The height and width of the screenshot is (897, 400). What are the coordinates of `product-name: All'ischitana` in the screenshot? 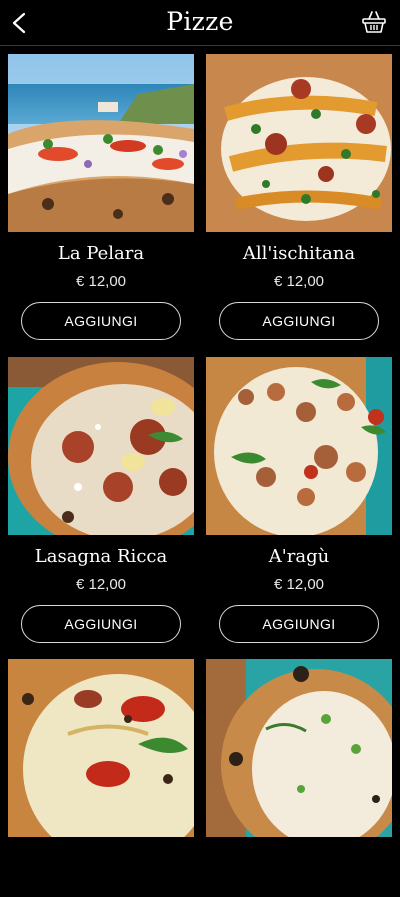 It's located at (299, 253).